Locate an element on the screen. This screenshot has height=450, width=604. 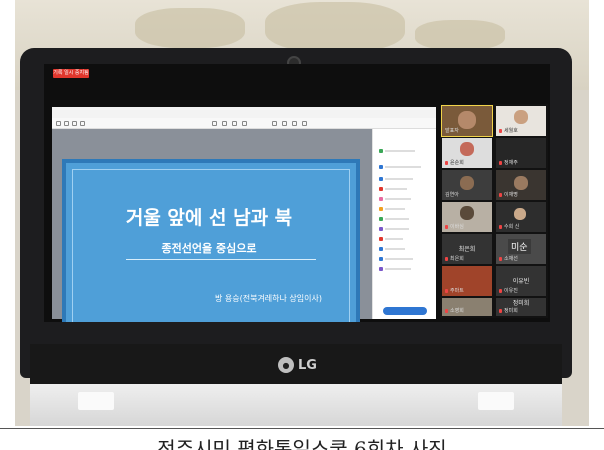
participant-tile: 수희 신 is located at coordinates (521, 217).